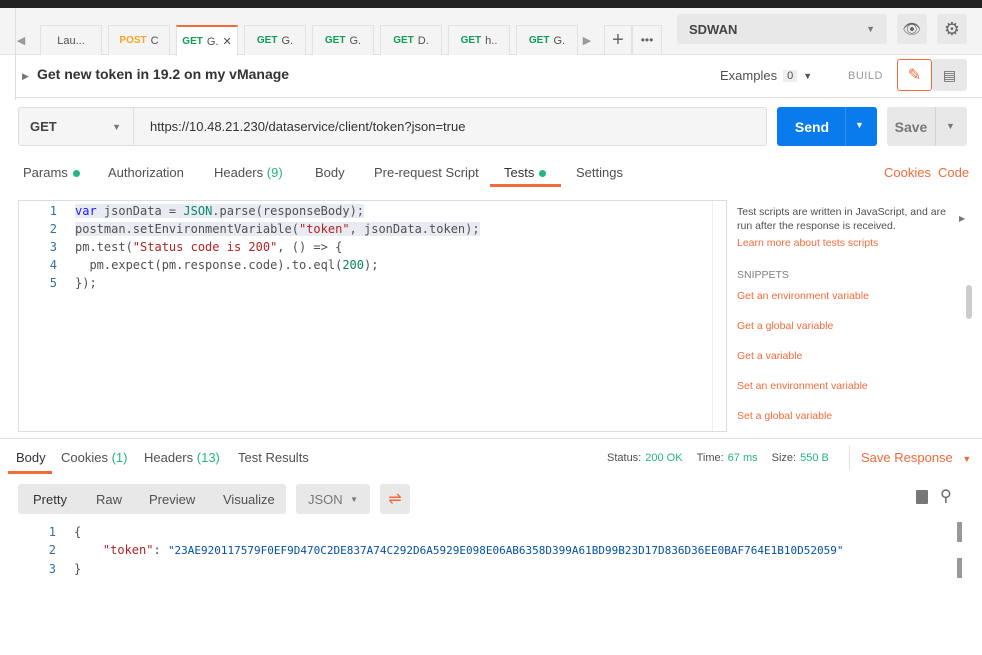  Describe the element at coordinates (208, 457) in the screenshot. I see `headers-count: (13)` at that location.